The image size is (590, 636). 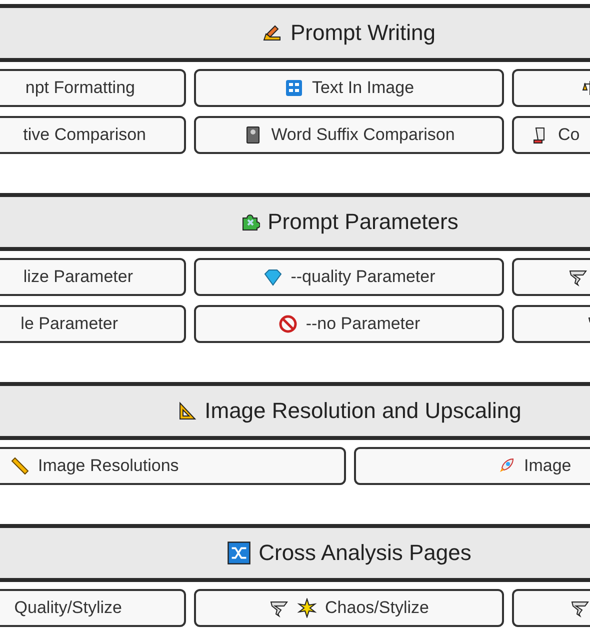 What do you see at coordinates (93, 324) in the screenshot?
I see `page-link-button: le Parameter` at bounding box center [93, 324].